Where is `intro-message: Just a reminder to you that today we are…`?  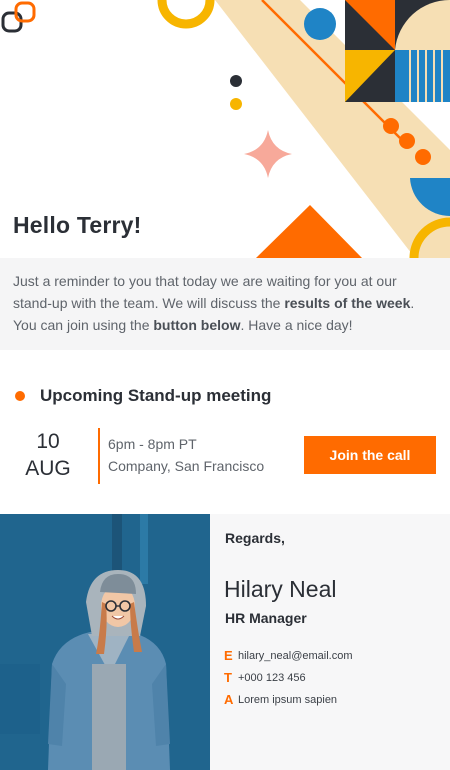
intro-message: Just a reminder to you that today we are… is located at coordinates (225, 304).